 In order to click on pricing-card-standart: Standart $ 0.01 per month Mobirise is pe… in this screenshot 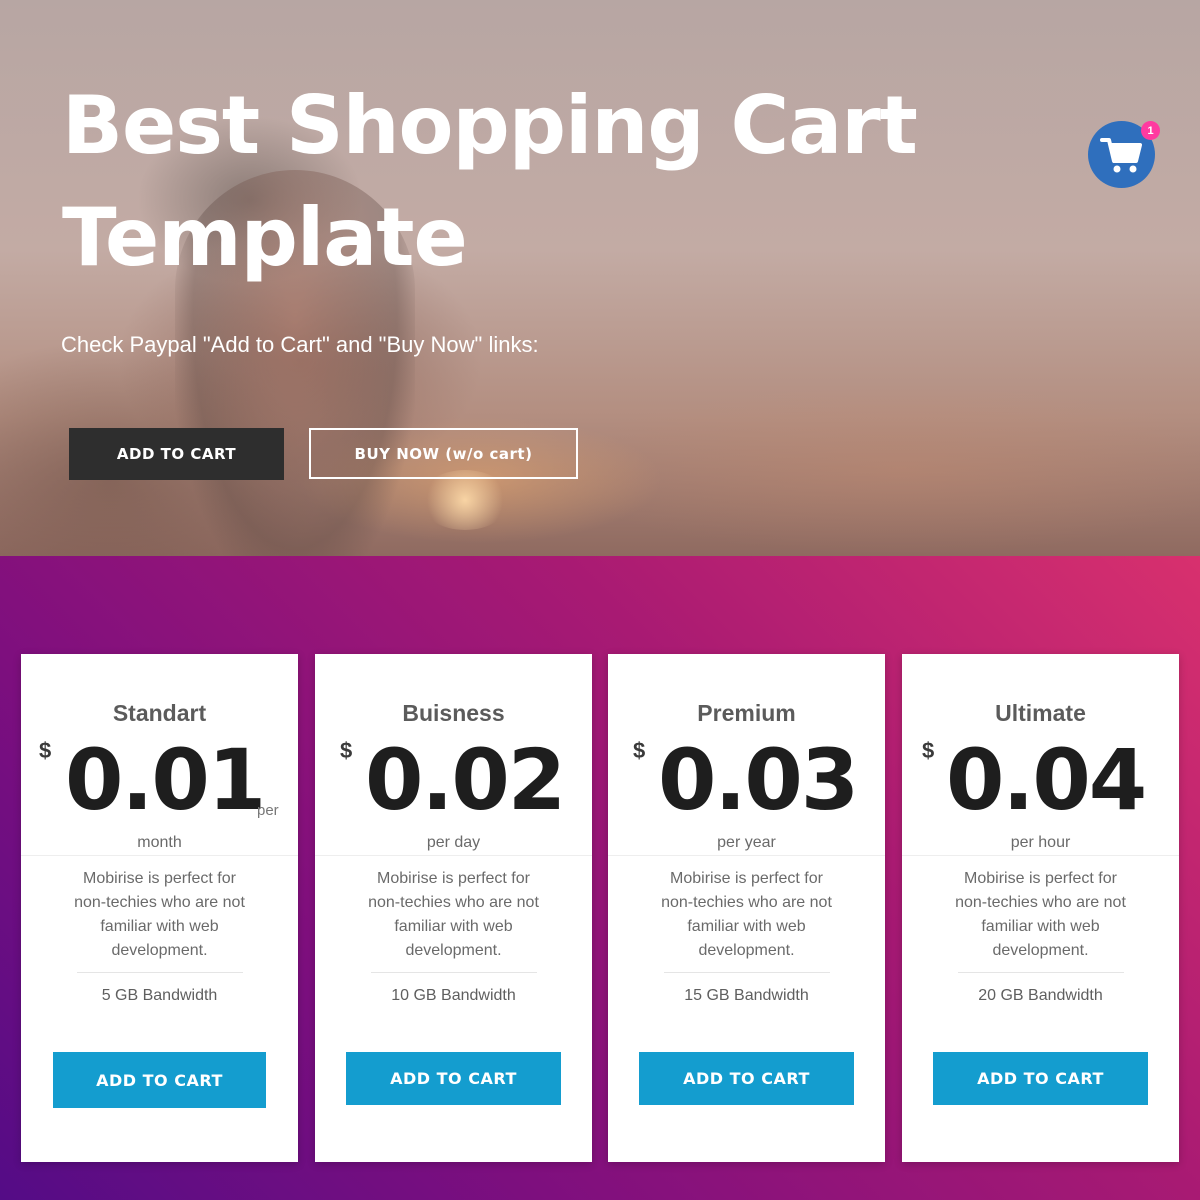, I will do `click(159, 908)`.